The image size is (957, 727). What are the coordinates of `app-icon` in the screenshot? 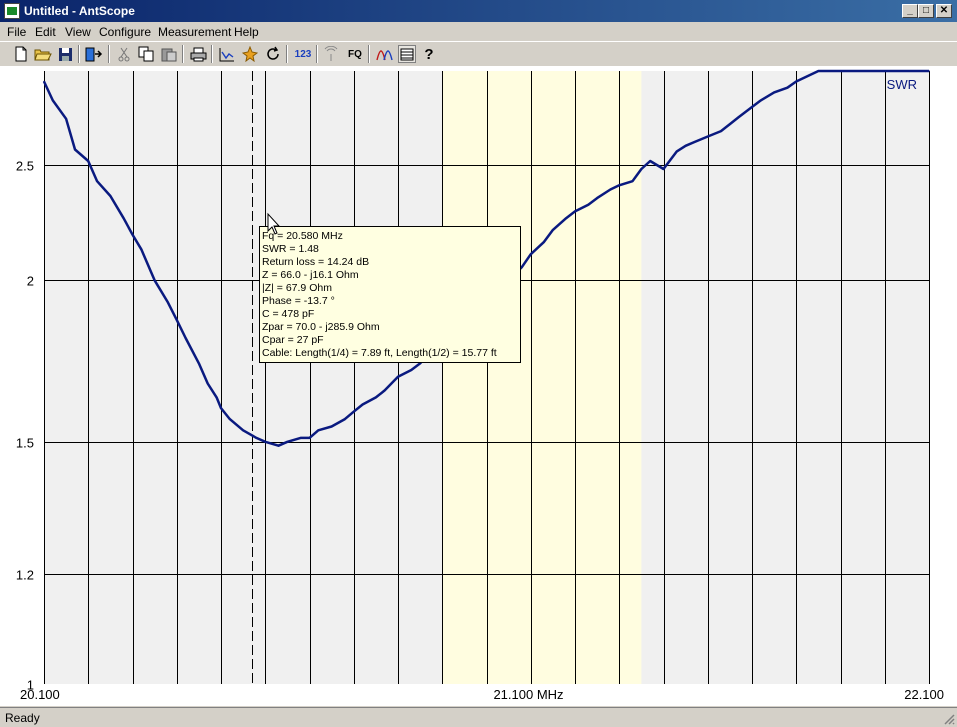 It's located at (12, 11).